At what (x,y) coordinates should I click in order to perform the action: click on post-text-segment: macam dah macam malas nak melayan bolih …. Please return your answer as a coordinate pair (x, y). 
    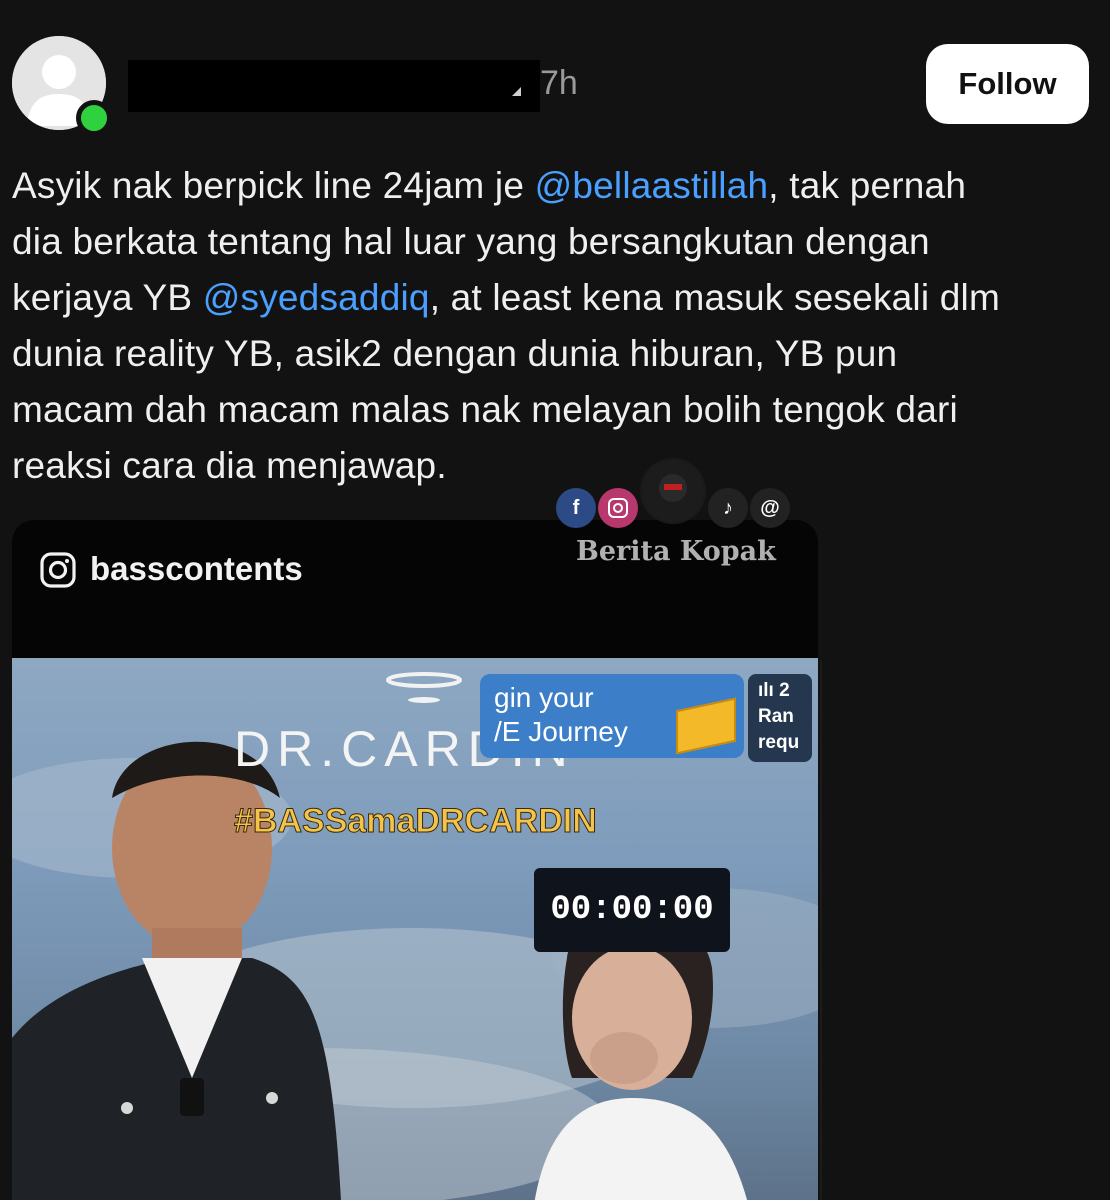
    Looking at the image, I should click on (485, 409).